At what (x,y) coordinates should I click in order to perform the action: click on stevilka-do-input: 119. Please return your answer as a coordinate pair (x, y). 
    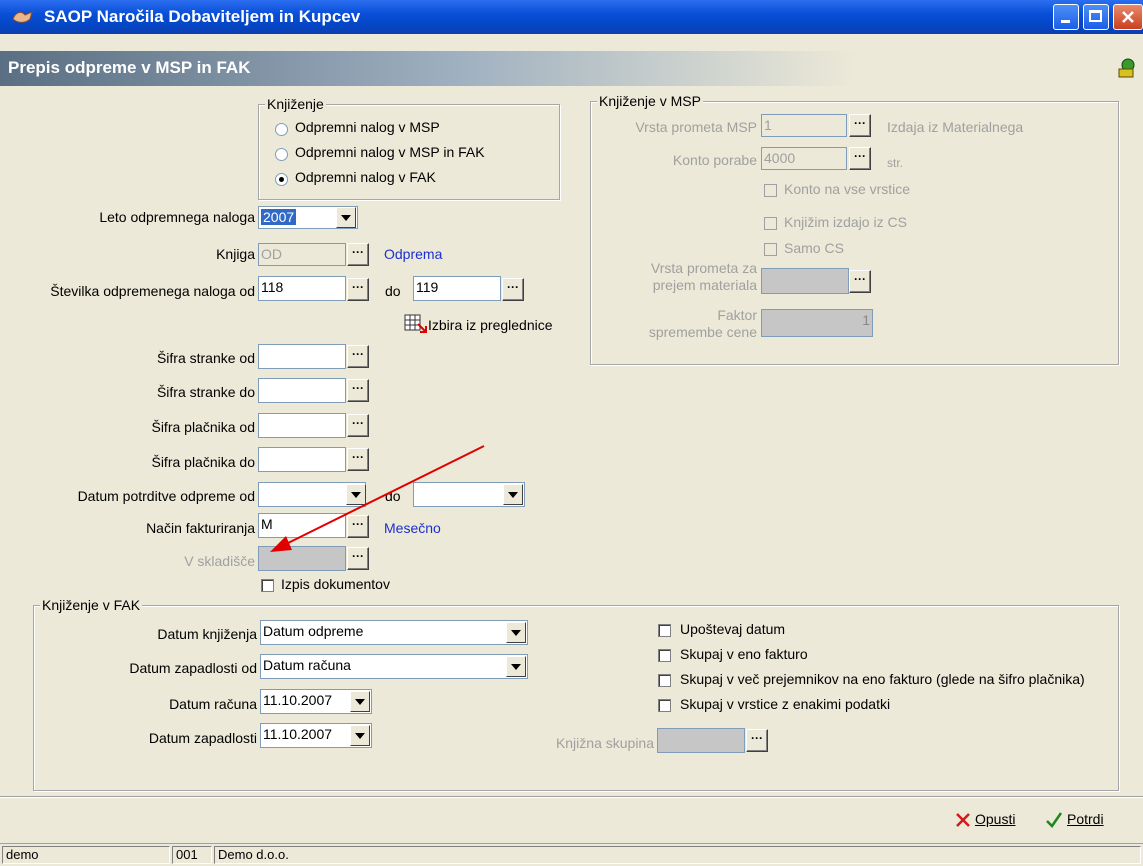
    Looking at the image, I should click on (457, 288).